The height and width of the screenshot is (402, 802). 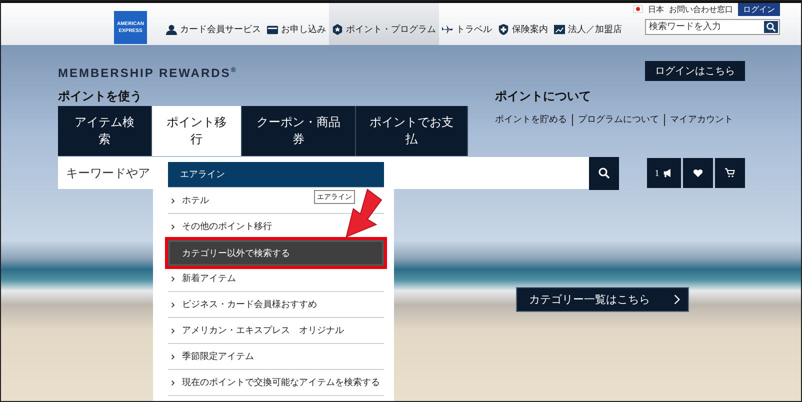 I want to click on menu-label: 現在のポイントで交換可能なアイテムを検索する, so click(x=281, y=382).